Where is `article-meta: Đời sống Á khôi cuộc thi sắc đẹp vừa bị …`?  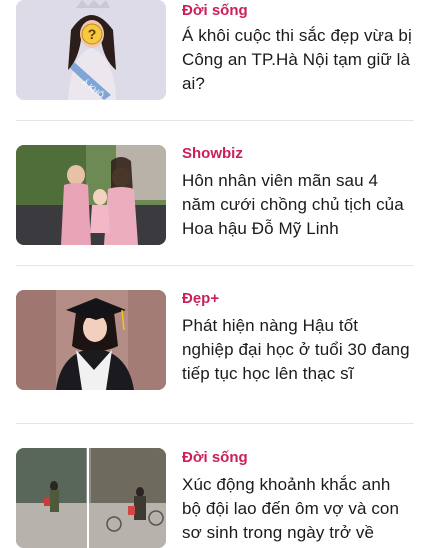 article-meta: Đời sống Á khôi cuộc thi sắc đẹp vừa bị … is located at coordinates (298, 48).